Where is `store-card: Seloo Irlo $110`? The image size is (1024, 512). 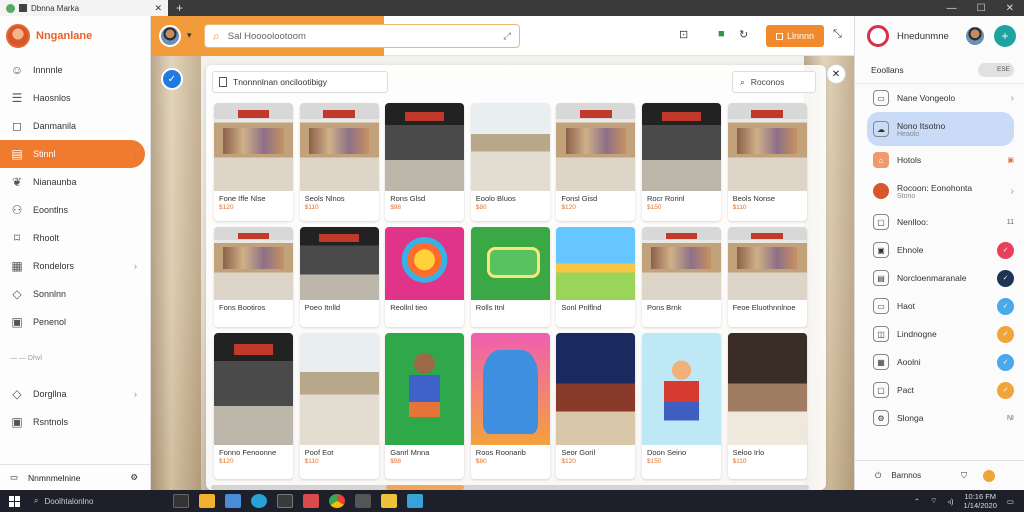 store-card: Seloo Irlo $110 is located at coordinates (767, 406).